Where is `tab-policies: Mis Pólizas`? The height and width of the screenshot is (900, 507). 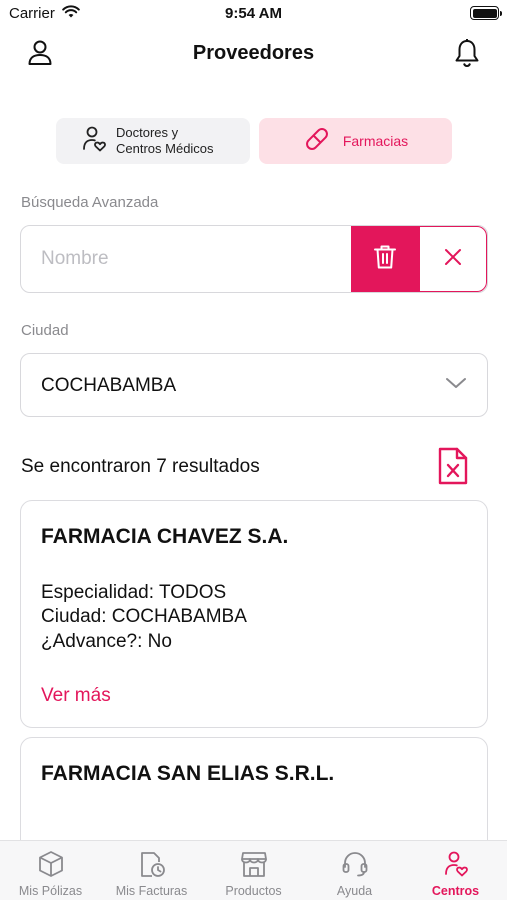
tab-policies: Mis Pólizas is located at coordinates (50, 870).